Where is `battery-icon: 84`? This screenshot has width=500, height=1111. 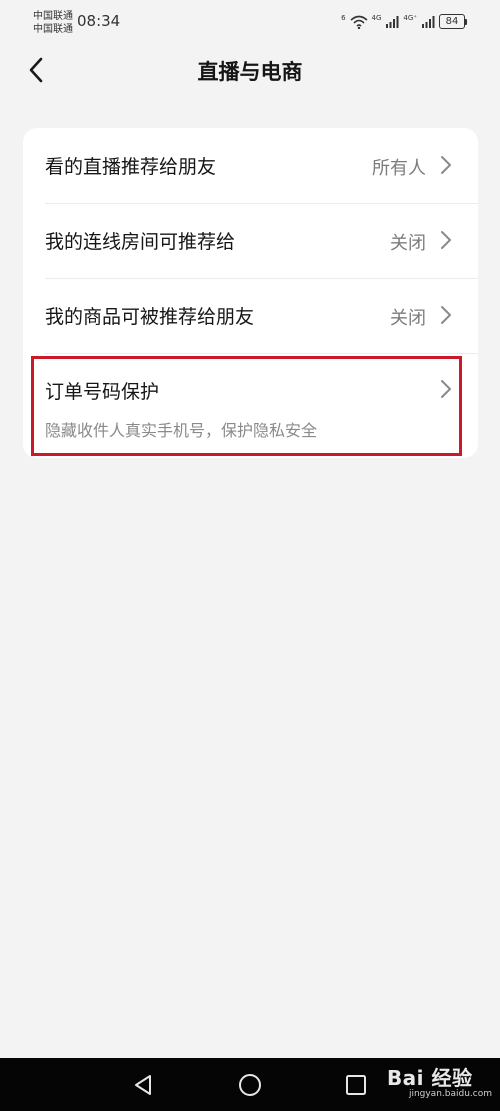 battery-icon: 84 is located at coordinates (453, 21).